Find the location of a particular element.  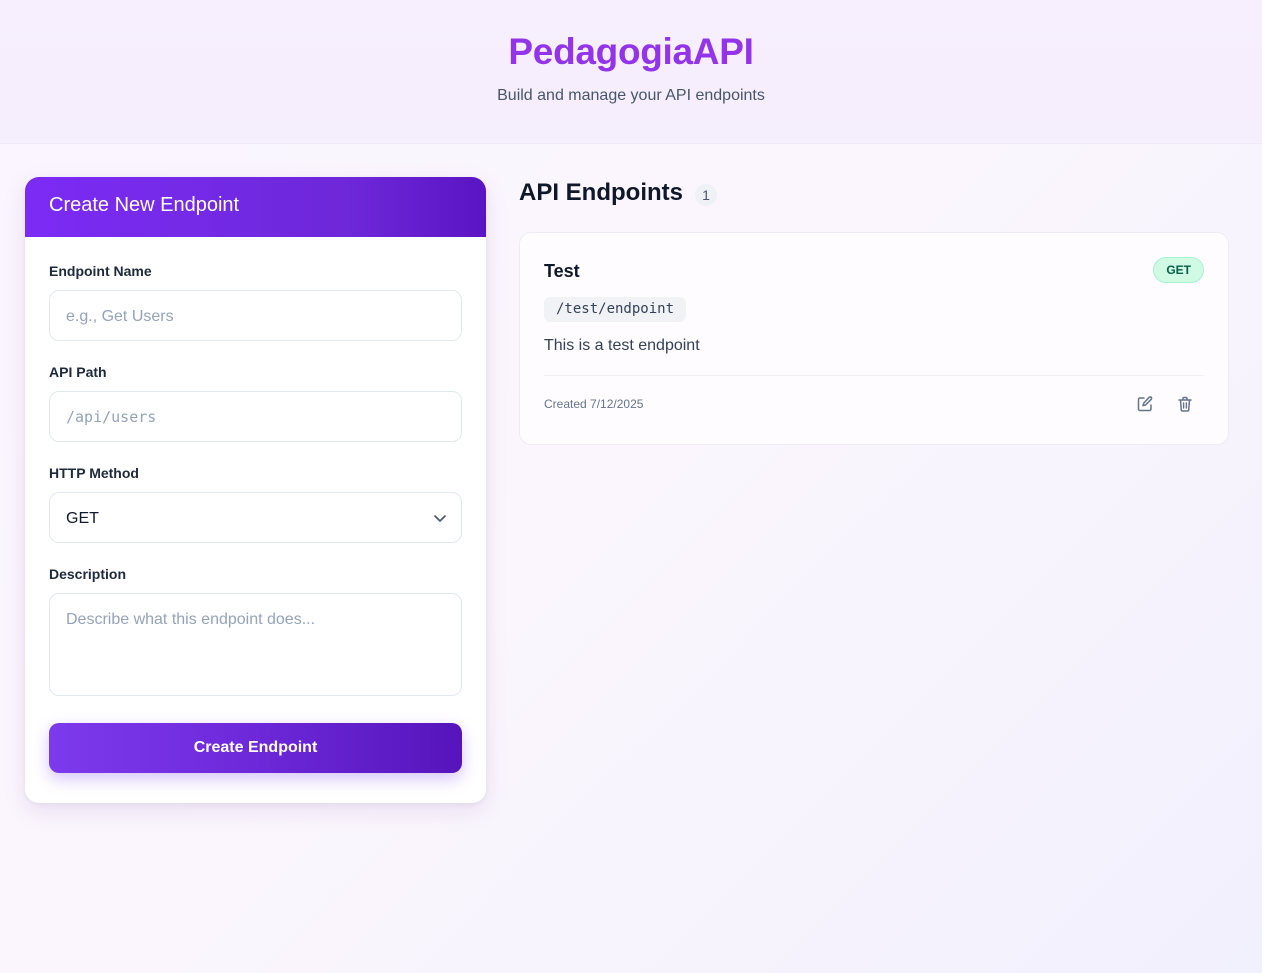

method-badge: GET is located at coordinates (1178, 270).